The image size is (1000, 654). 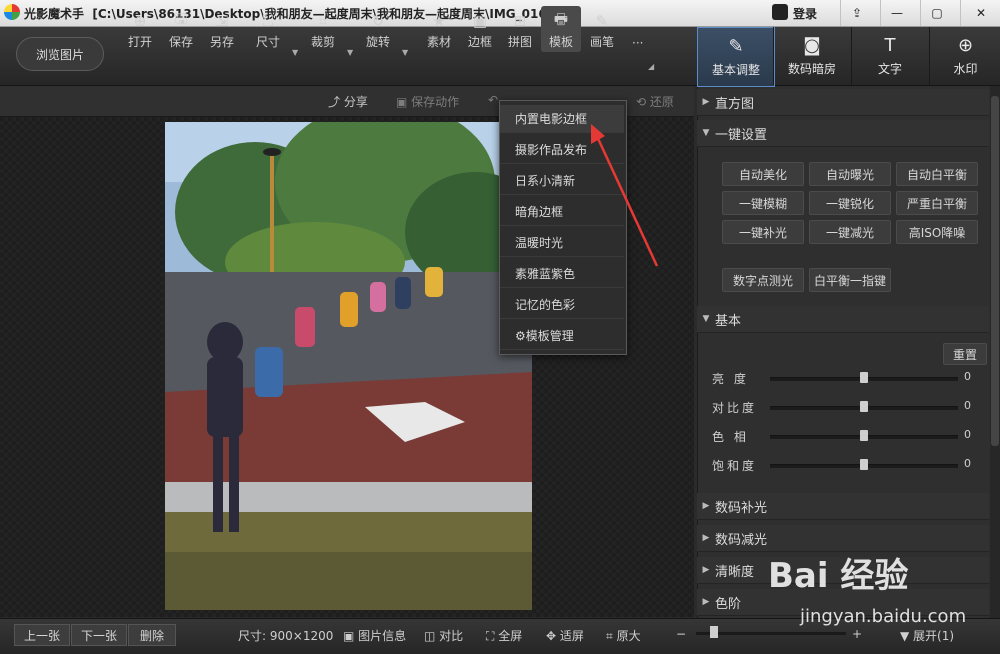 What do you see at coordinates (181, 29) in the screenshot?
I see `tool-save: 🖫 保存` at bounding box center [181, 29].